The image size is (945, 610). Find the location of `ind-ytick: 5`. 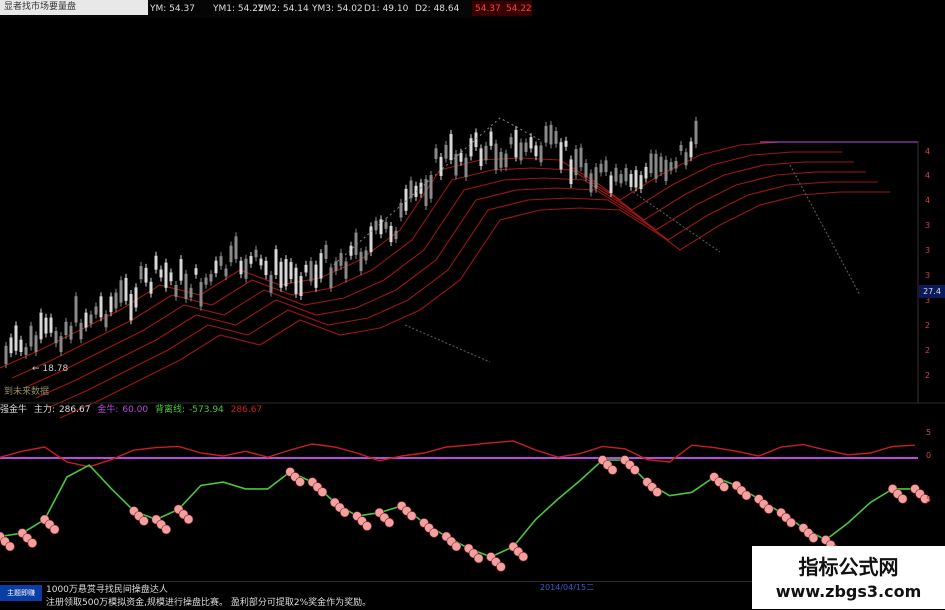

ind-ytick: 5 is located at coordinates (929, 499).